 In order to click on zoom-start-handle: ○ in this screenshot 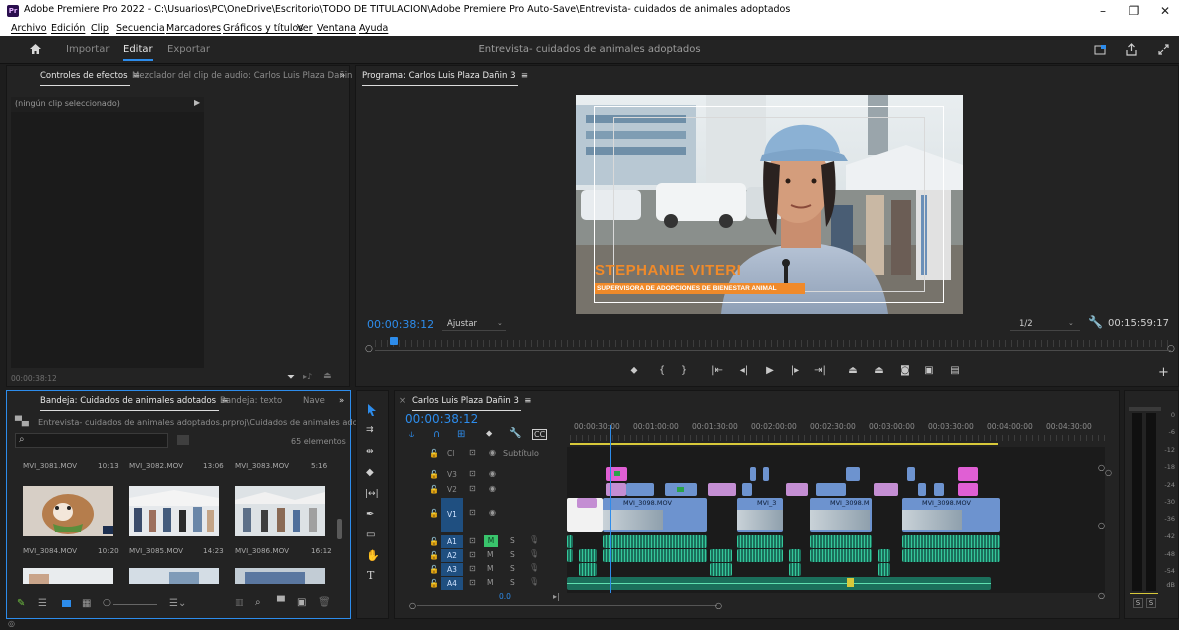, I will do `click(369, 349)`.